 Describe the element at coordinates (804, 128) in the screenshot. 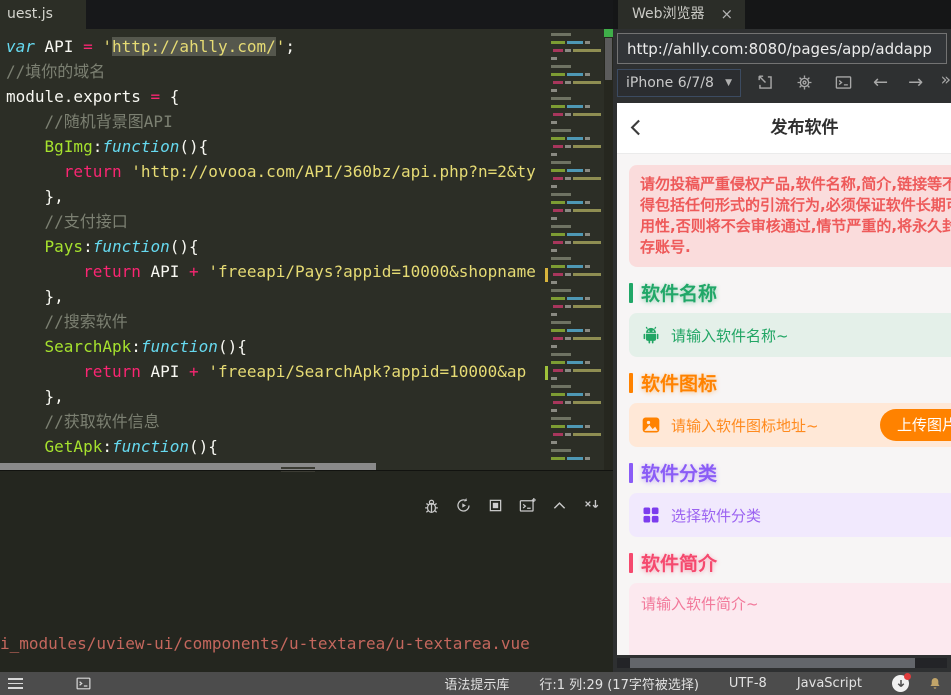

I see `page-title: 发布软件` at that location.